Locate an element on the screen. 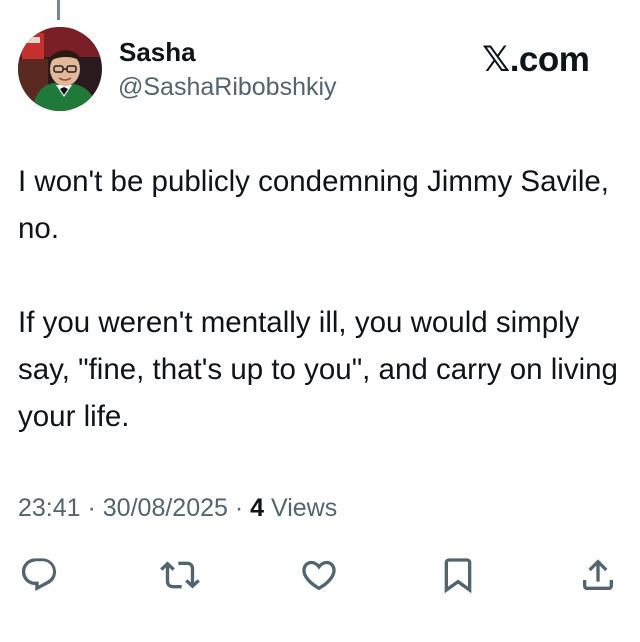 The width and height of the screenshot is (640, 642). avatar is located at coordinates (60, 69).